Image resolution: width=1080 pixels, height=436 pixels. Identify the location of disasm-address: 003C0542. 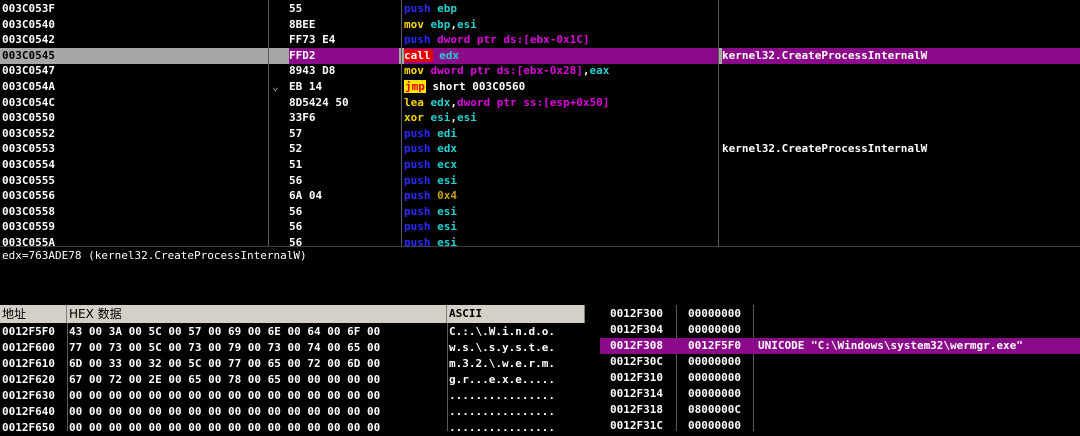
(133, 40).